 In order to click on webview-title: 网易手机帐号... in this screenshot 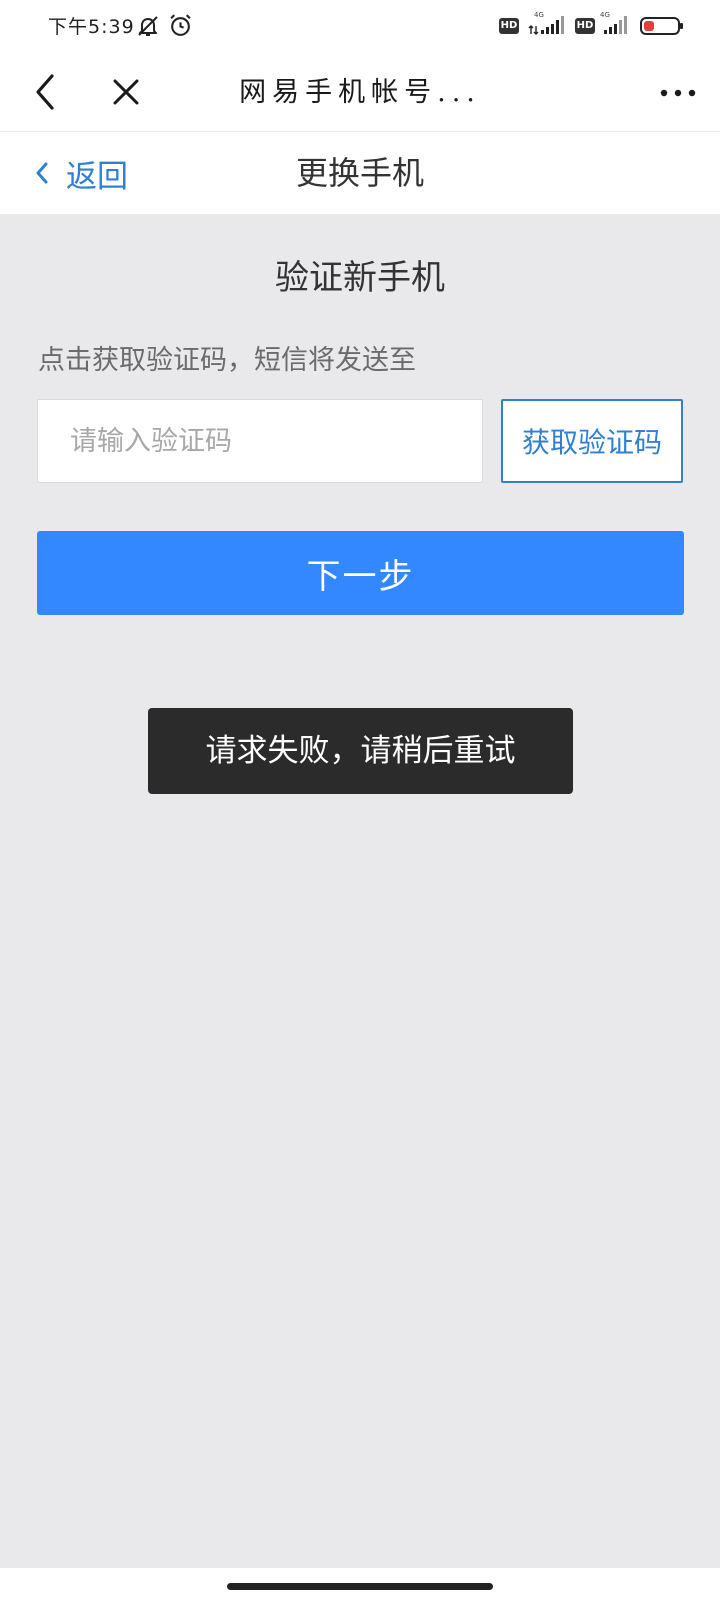, I will do `click(360, 92)`.